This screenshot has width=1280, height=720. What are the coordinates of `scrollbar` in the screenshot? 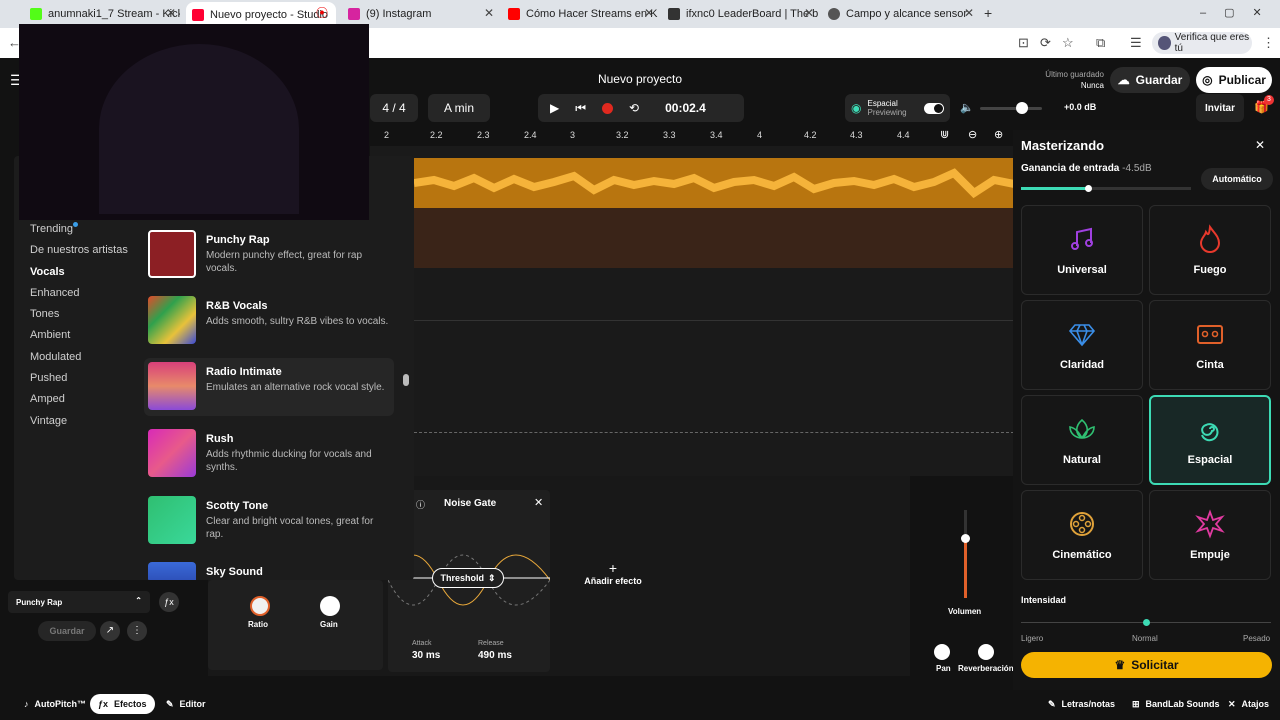 It's located at (406, 385).